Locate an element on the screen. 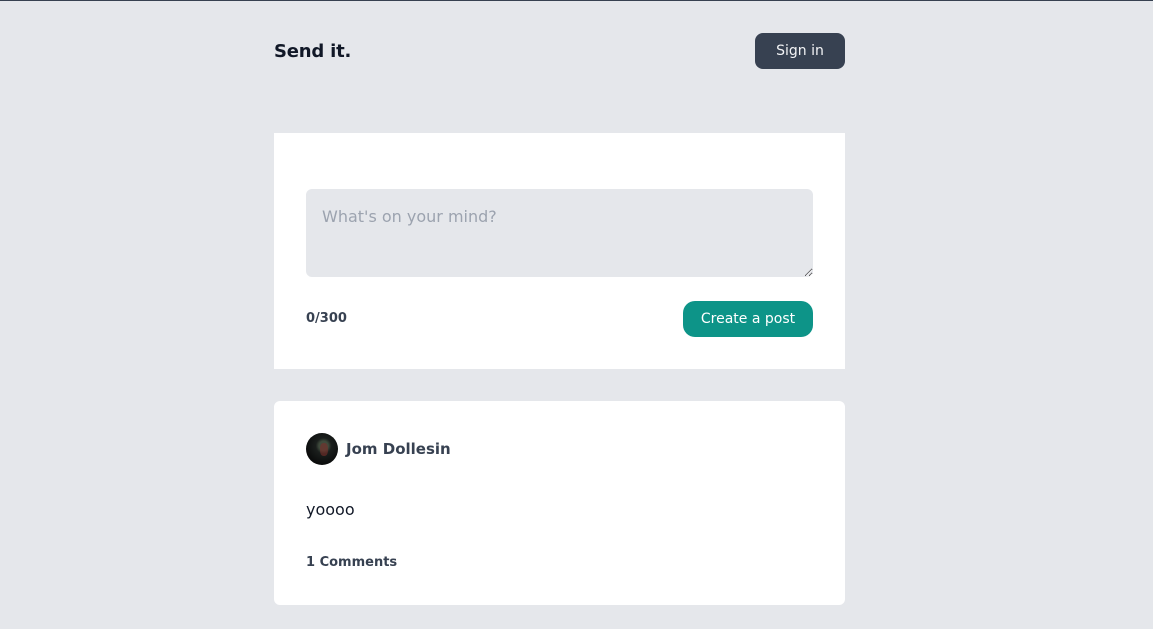  character-counter: 0/300 is located at coordinates (326, 318).